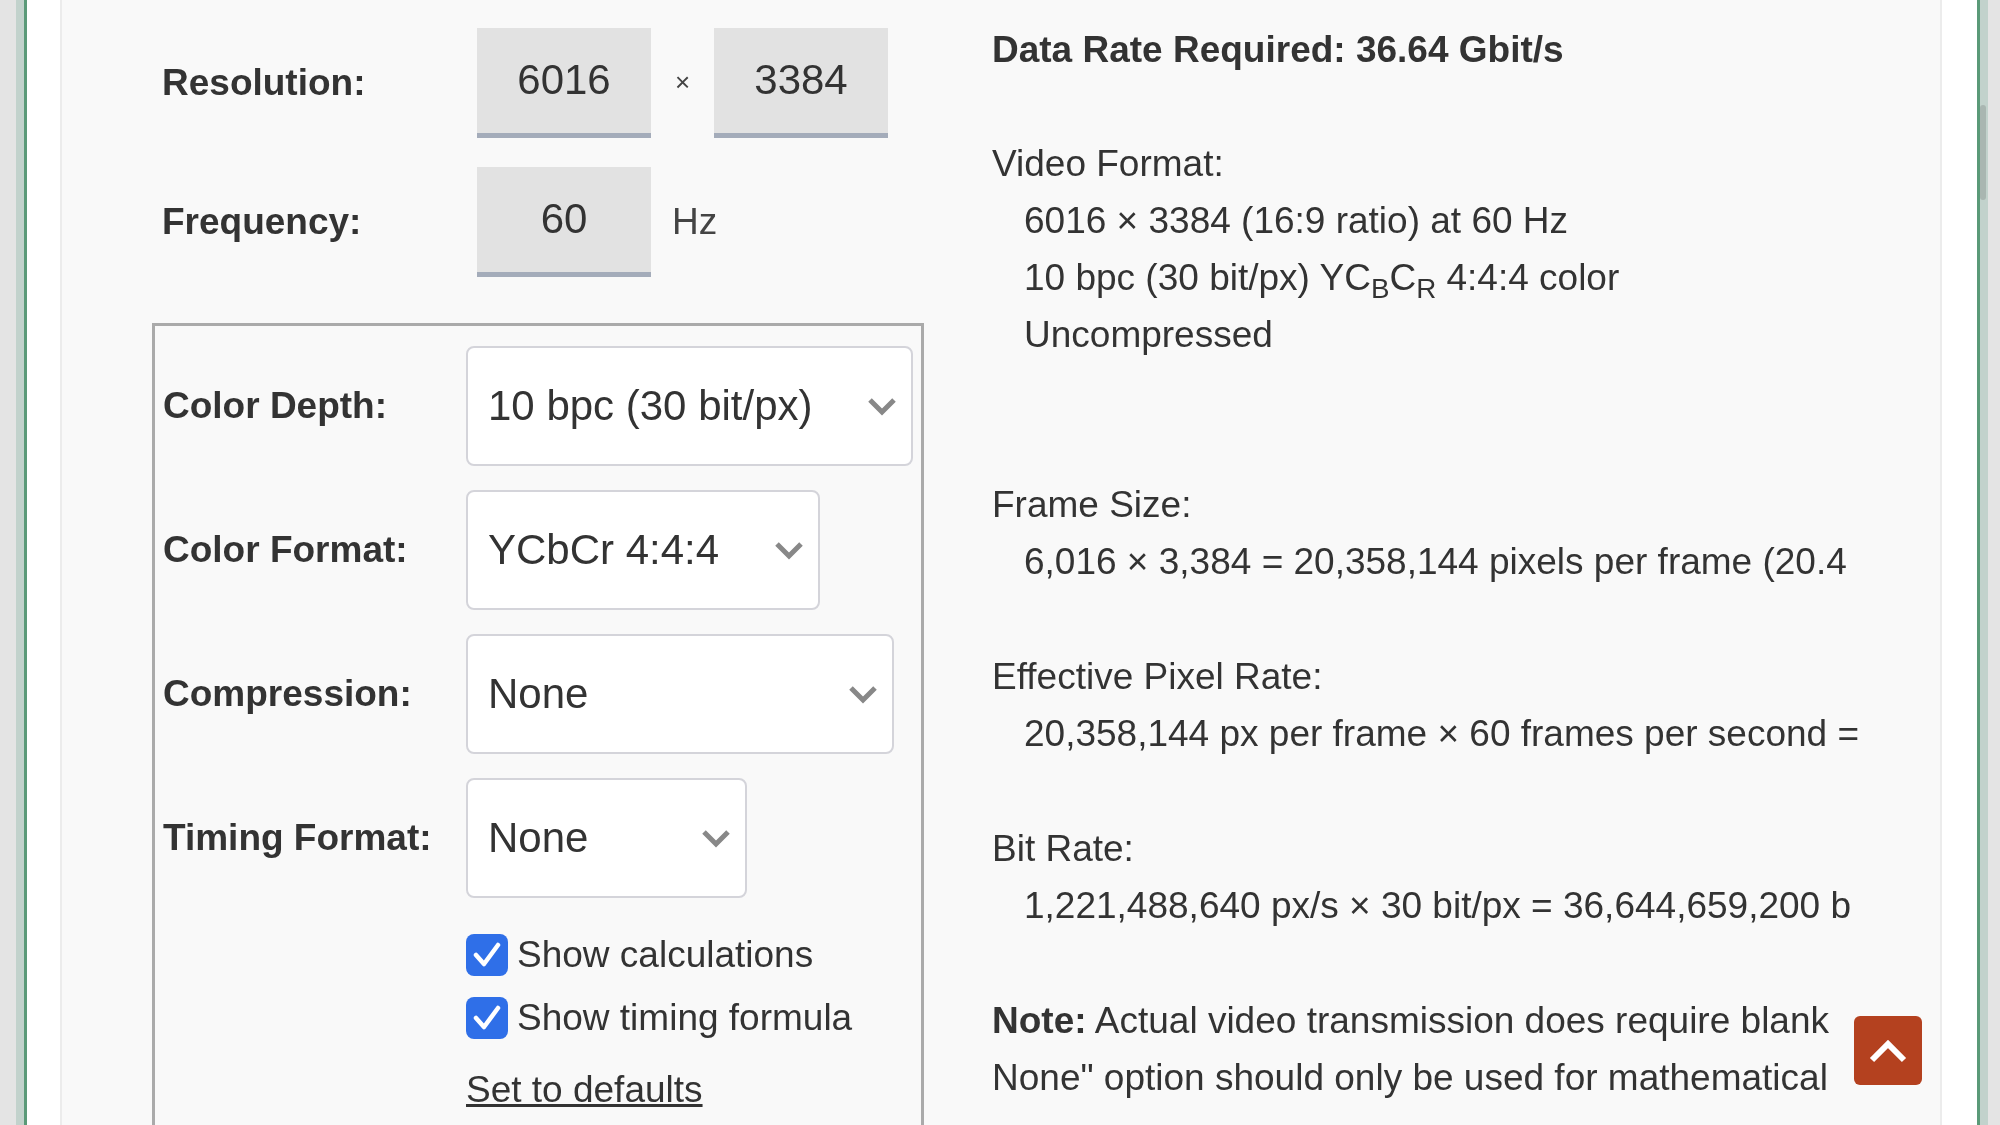  What do you see at coordinates (298, 838) in the screenshot?
I see `field-label: Timing Format:` at bounding box center [298, 838].